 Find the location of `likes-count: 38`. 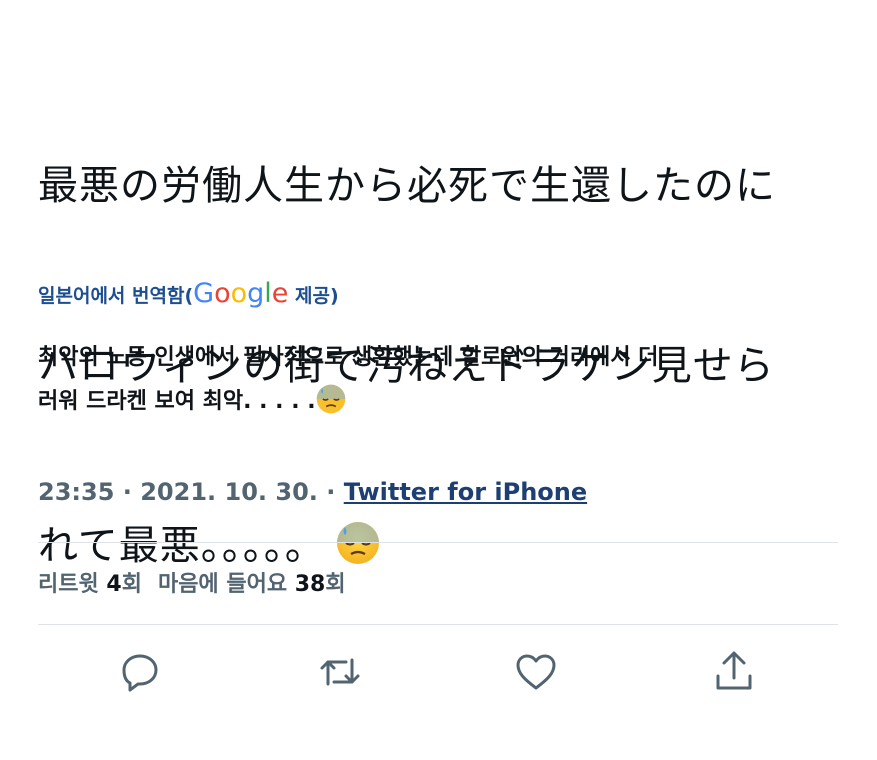

likes-count: 38 is located at coordinates (310, 584).